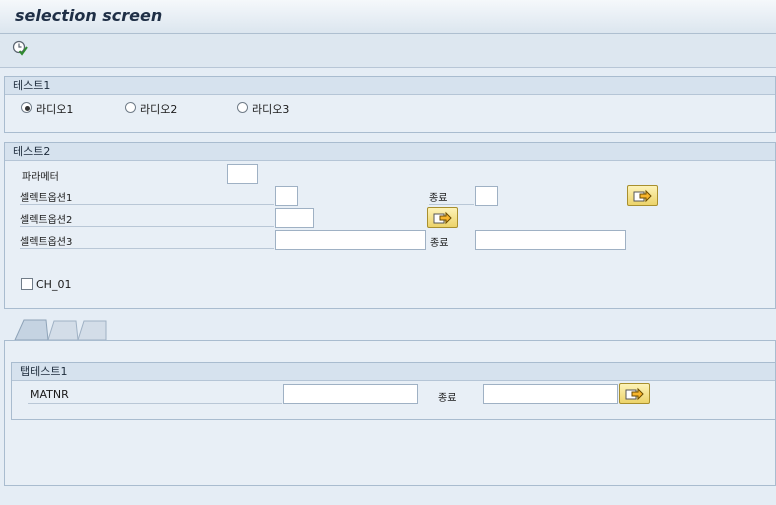 This screenshot has width=776, height=505. I want to click on tabstrip-tabs, so click(60, 330).